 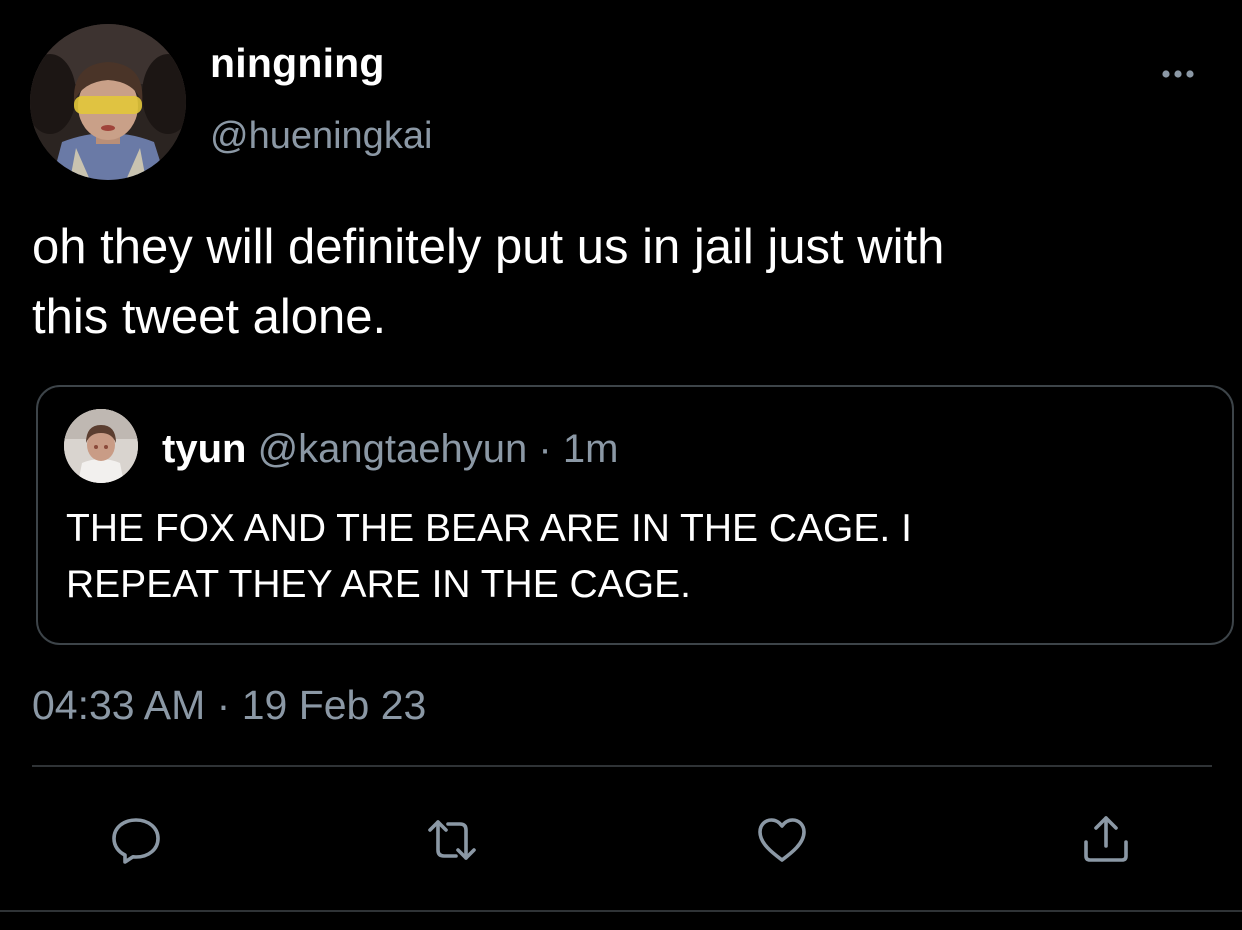 I want to click on reply-button, so click(x=136, y=840).